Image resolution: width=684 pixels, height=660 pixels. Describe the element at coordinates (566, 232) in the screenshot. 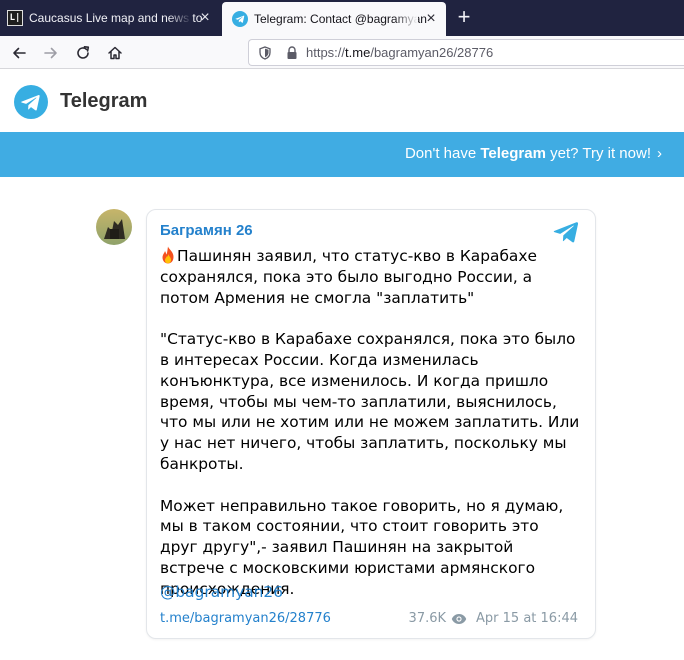

I see `telegram-plane-icon` at that location.